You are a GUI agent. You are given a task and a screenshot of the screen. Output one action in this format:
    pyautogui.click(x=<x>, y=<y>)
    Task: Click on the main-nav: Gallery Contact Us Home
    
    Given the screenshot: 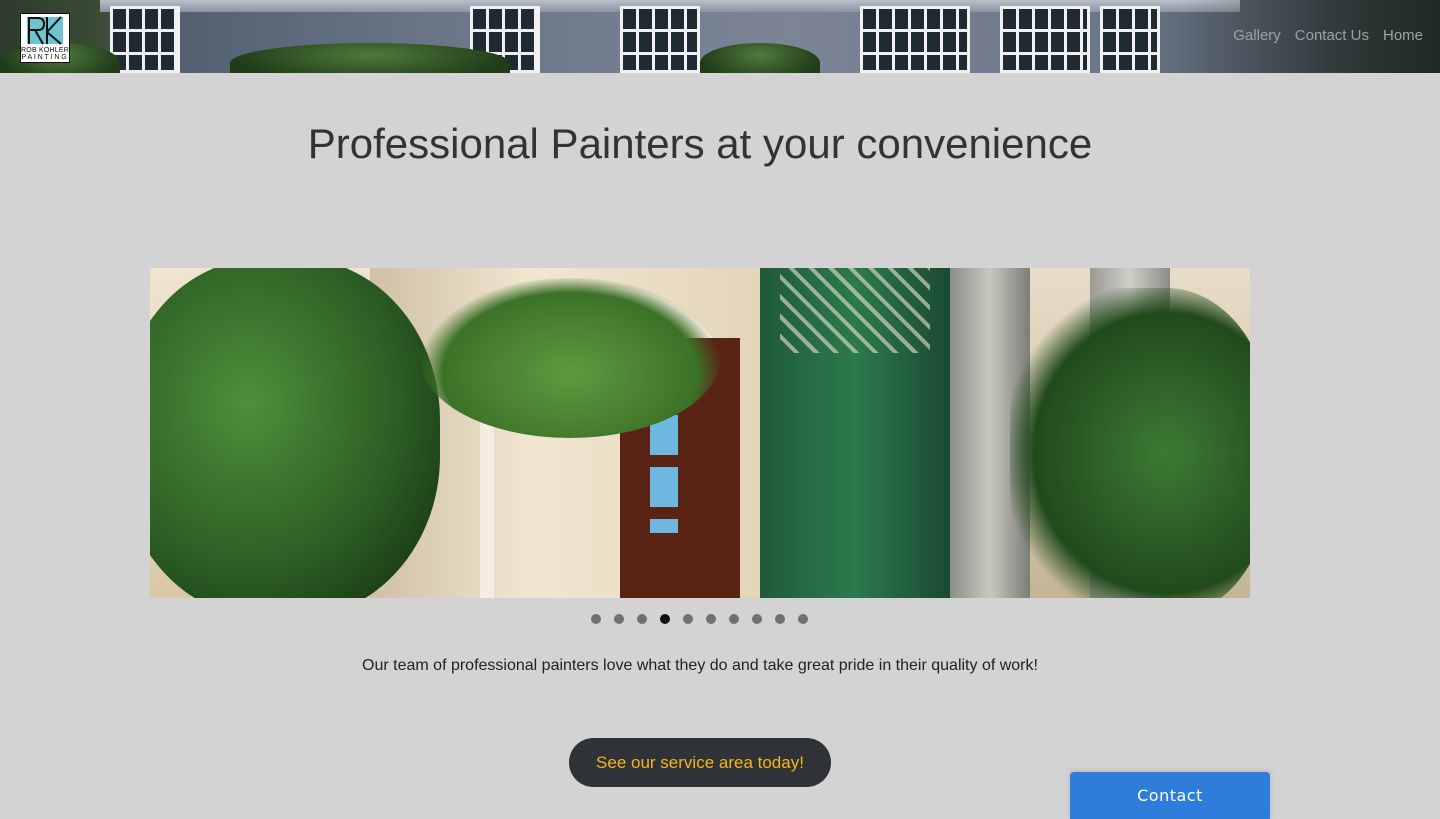 What is the action you would take?
    pyautogui.click(x=1328, y=36)
    